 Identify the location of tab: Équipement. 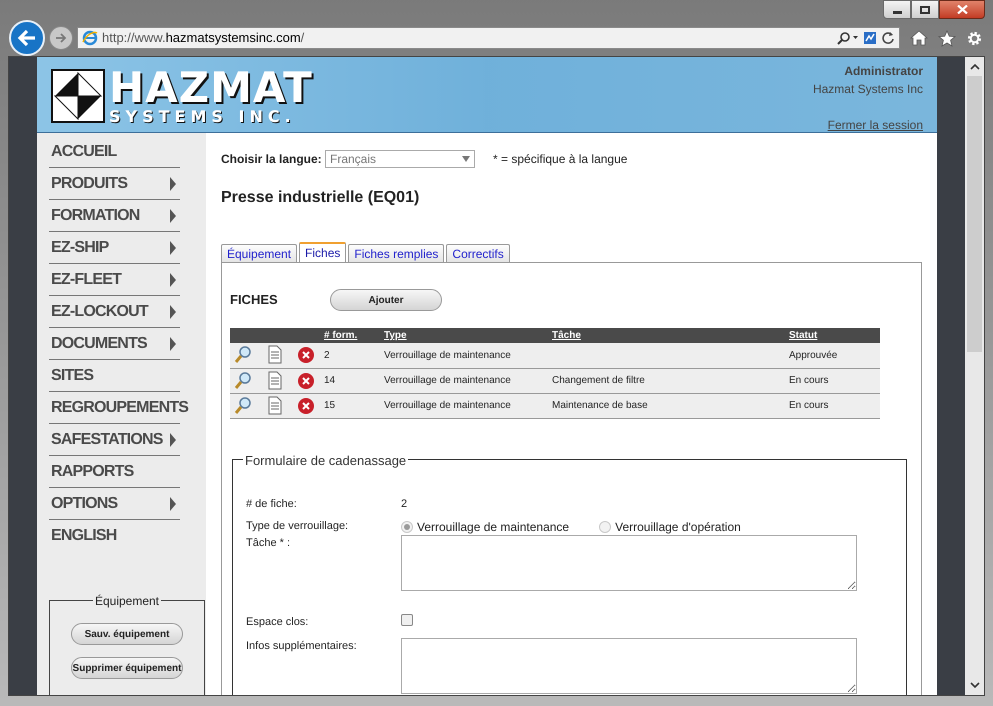
(259, 253).